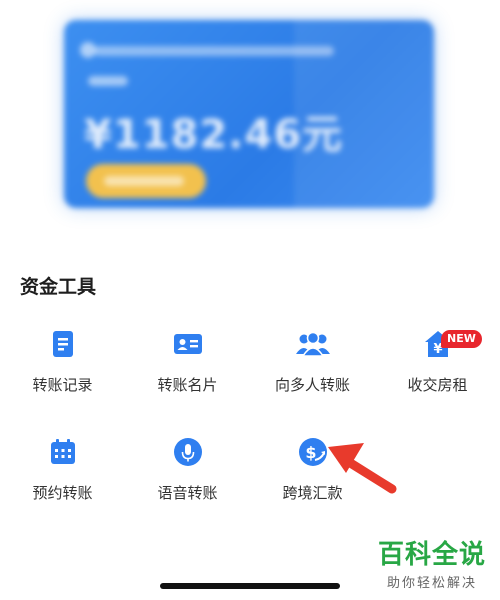 Image resolution: width=500 pixels, height=600 pixels. What do you see at coordinates (108, 81) in the screenshot?
I see `promo-blurred-label` at bounding box center [108, 81].